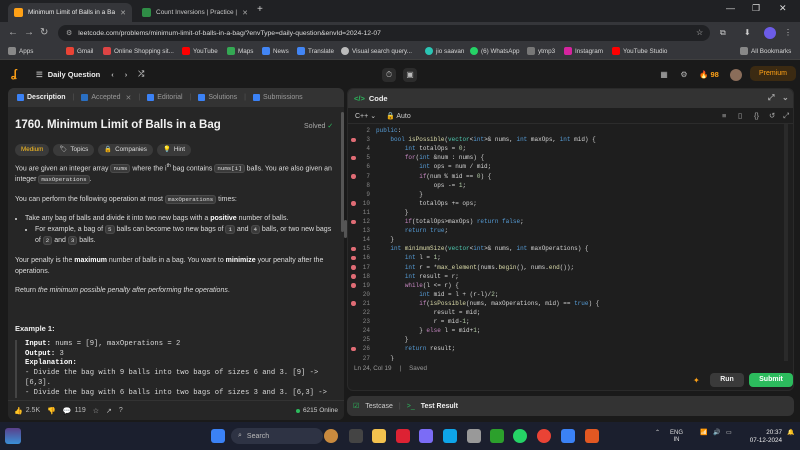  I want to click on language-select: C++ ⌄, so click(365, 116).